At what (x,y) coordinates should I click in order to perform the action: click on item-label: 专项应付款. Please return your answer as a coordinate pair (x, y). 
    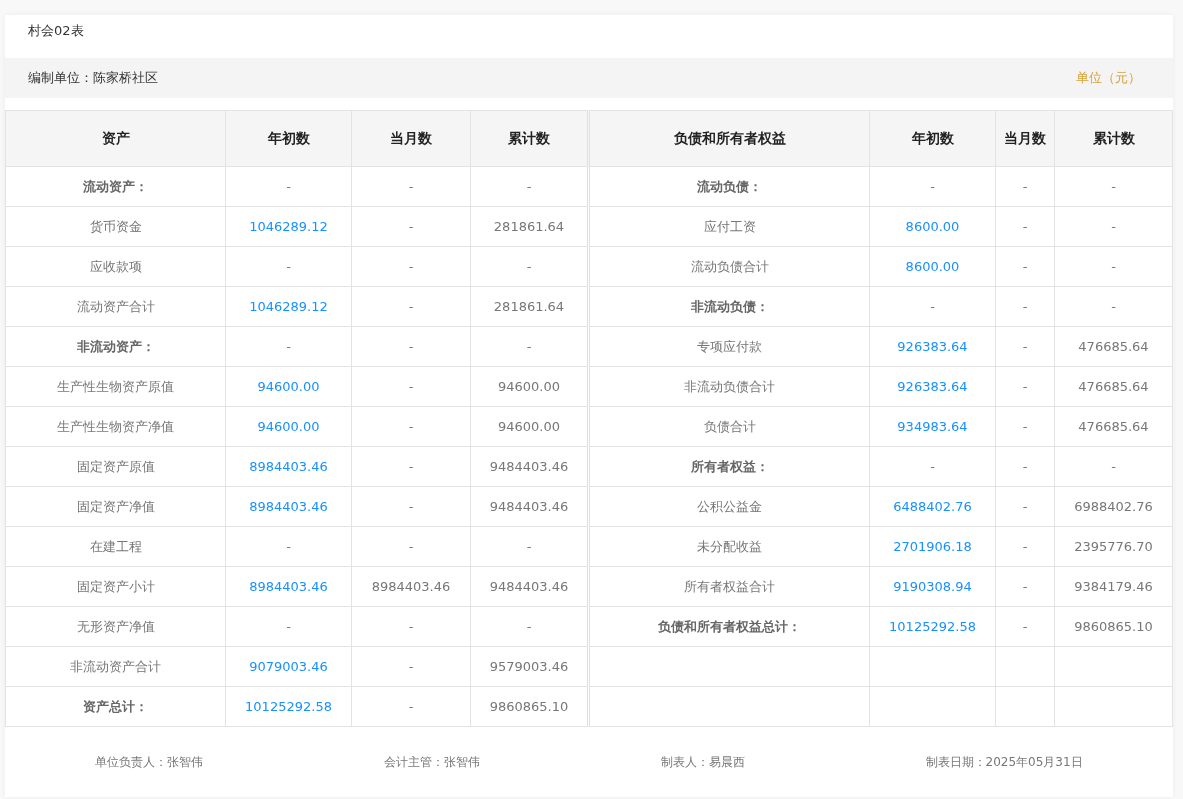
    Looking at the image, I should click on (729, 346).